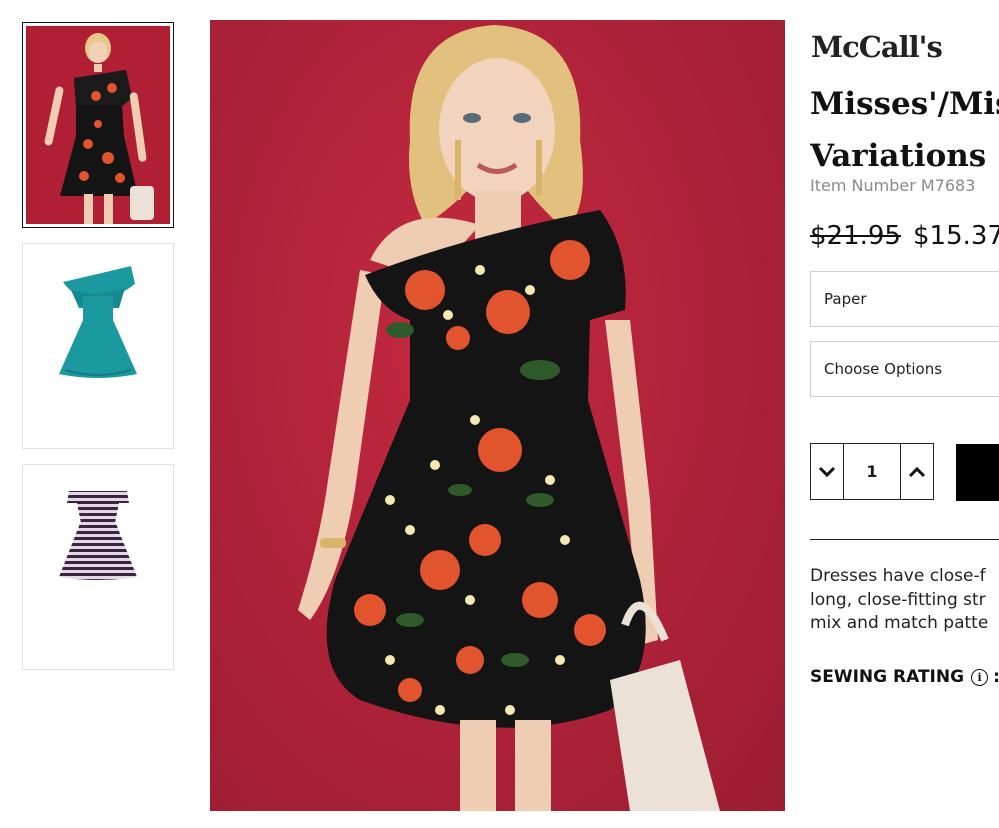  I want to click on description-line-1: Dresses have close-f, so click(898, 576).